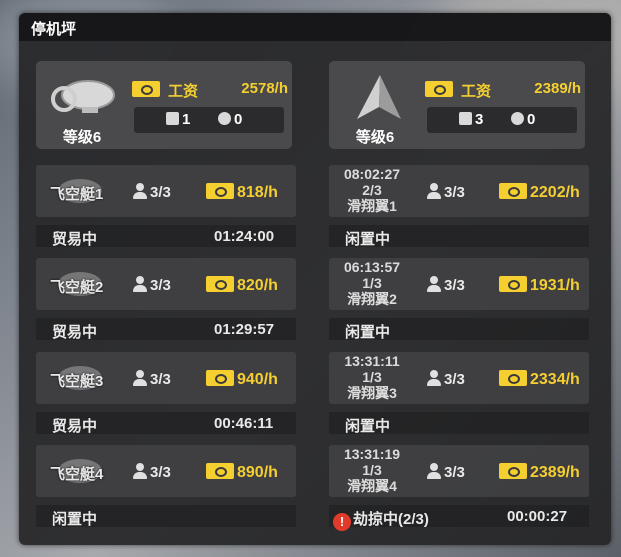 Image resolution: width=621 pixels, height=557 pixels. Describe the element at coordinates (391, 519) in the screenshot. I see `status-text: 劫掠中(2/3)` at that location.